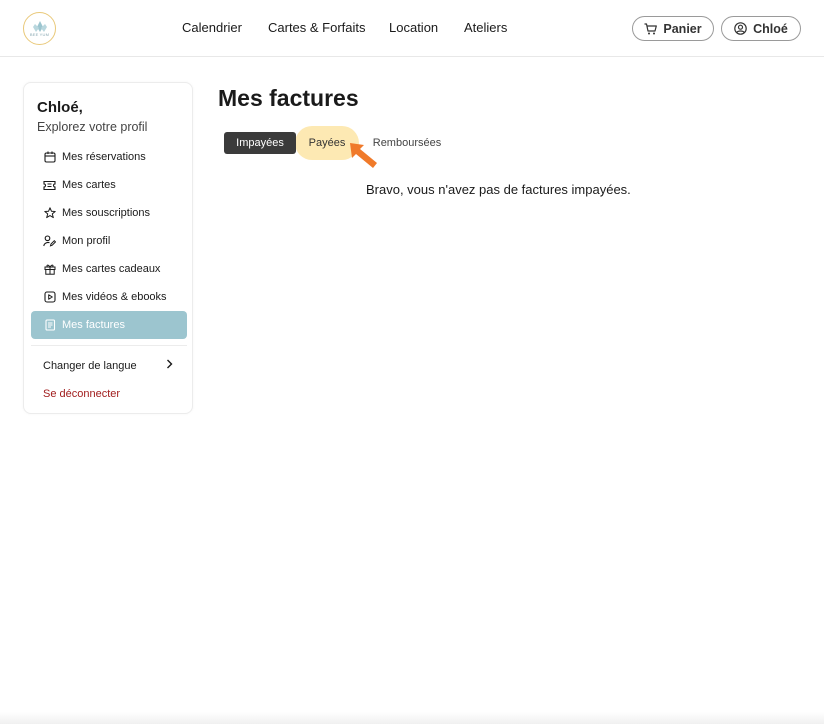 The width and height of the screenshot is (824, 724). I want to click on sidebar-item-cartes-cadeaux: Mes cartes cadeaux, so click(109, 269).